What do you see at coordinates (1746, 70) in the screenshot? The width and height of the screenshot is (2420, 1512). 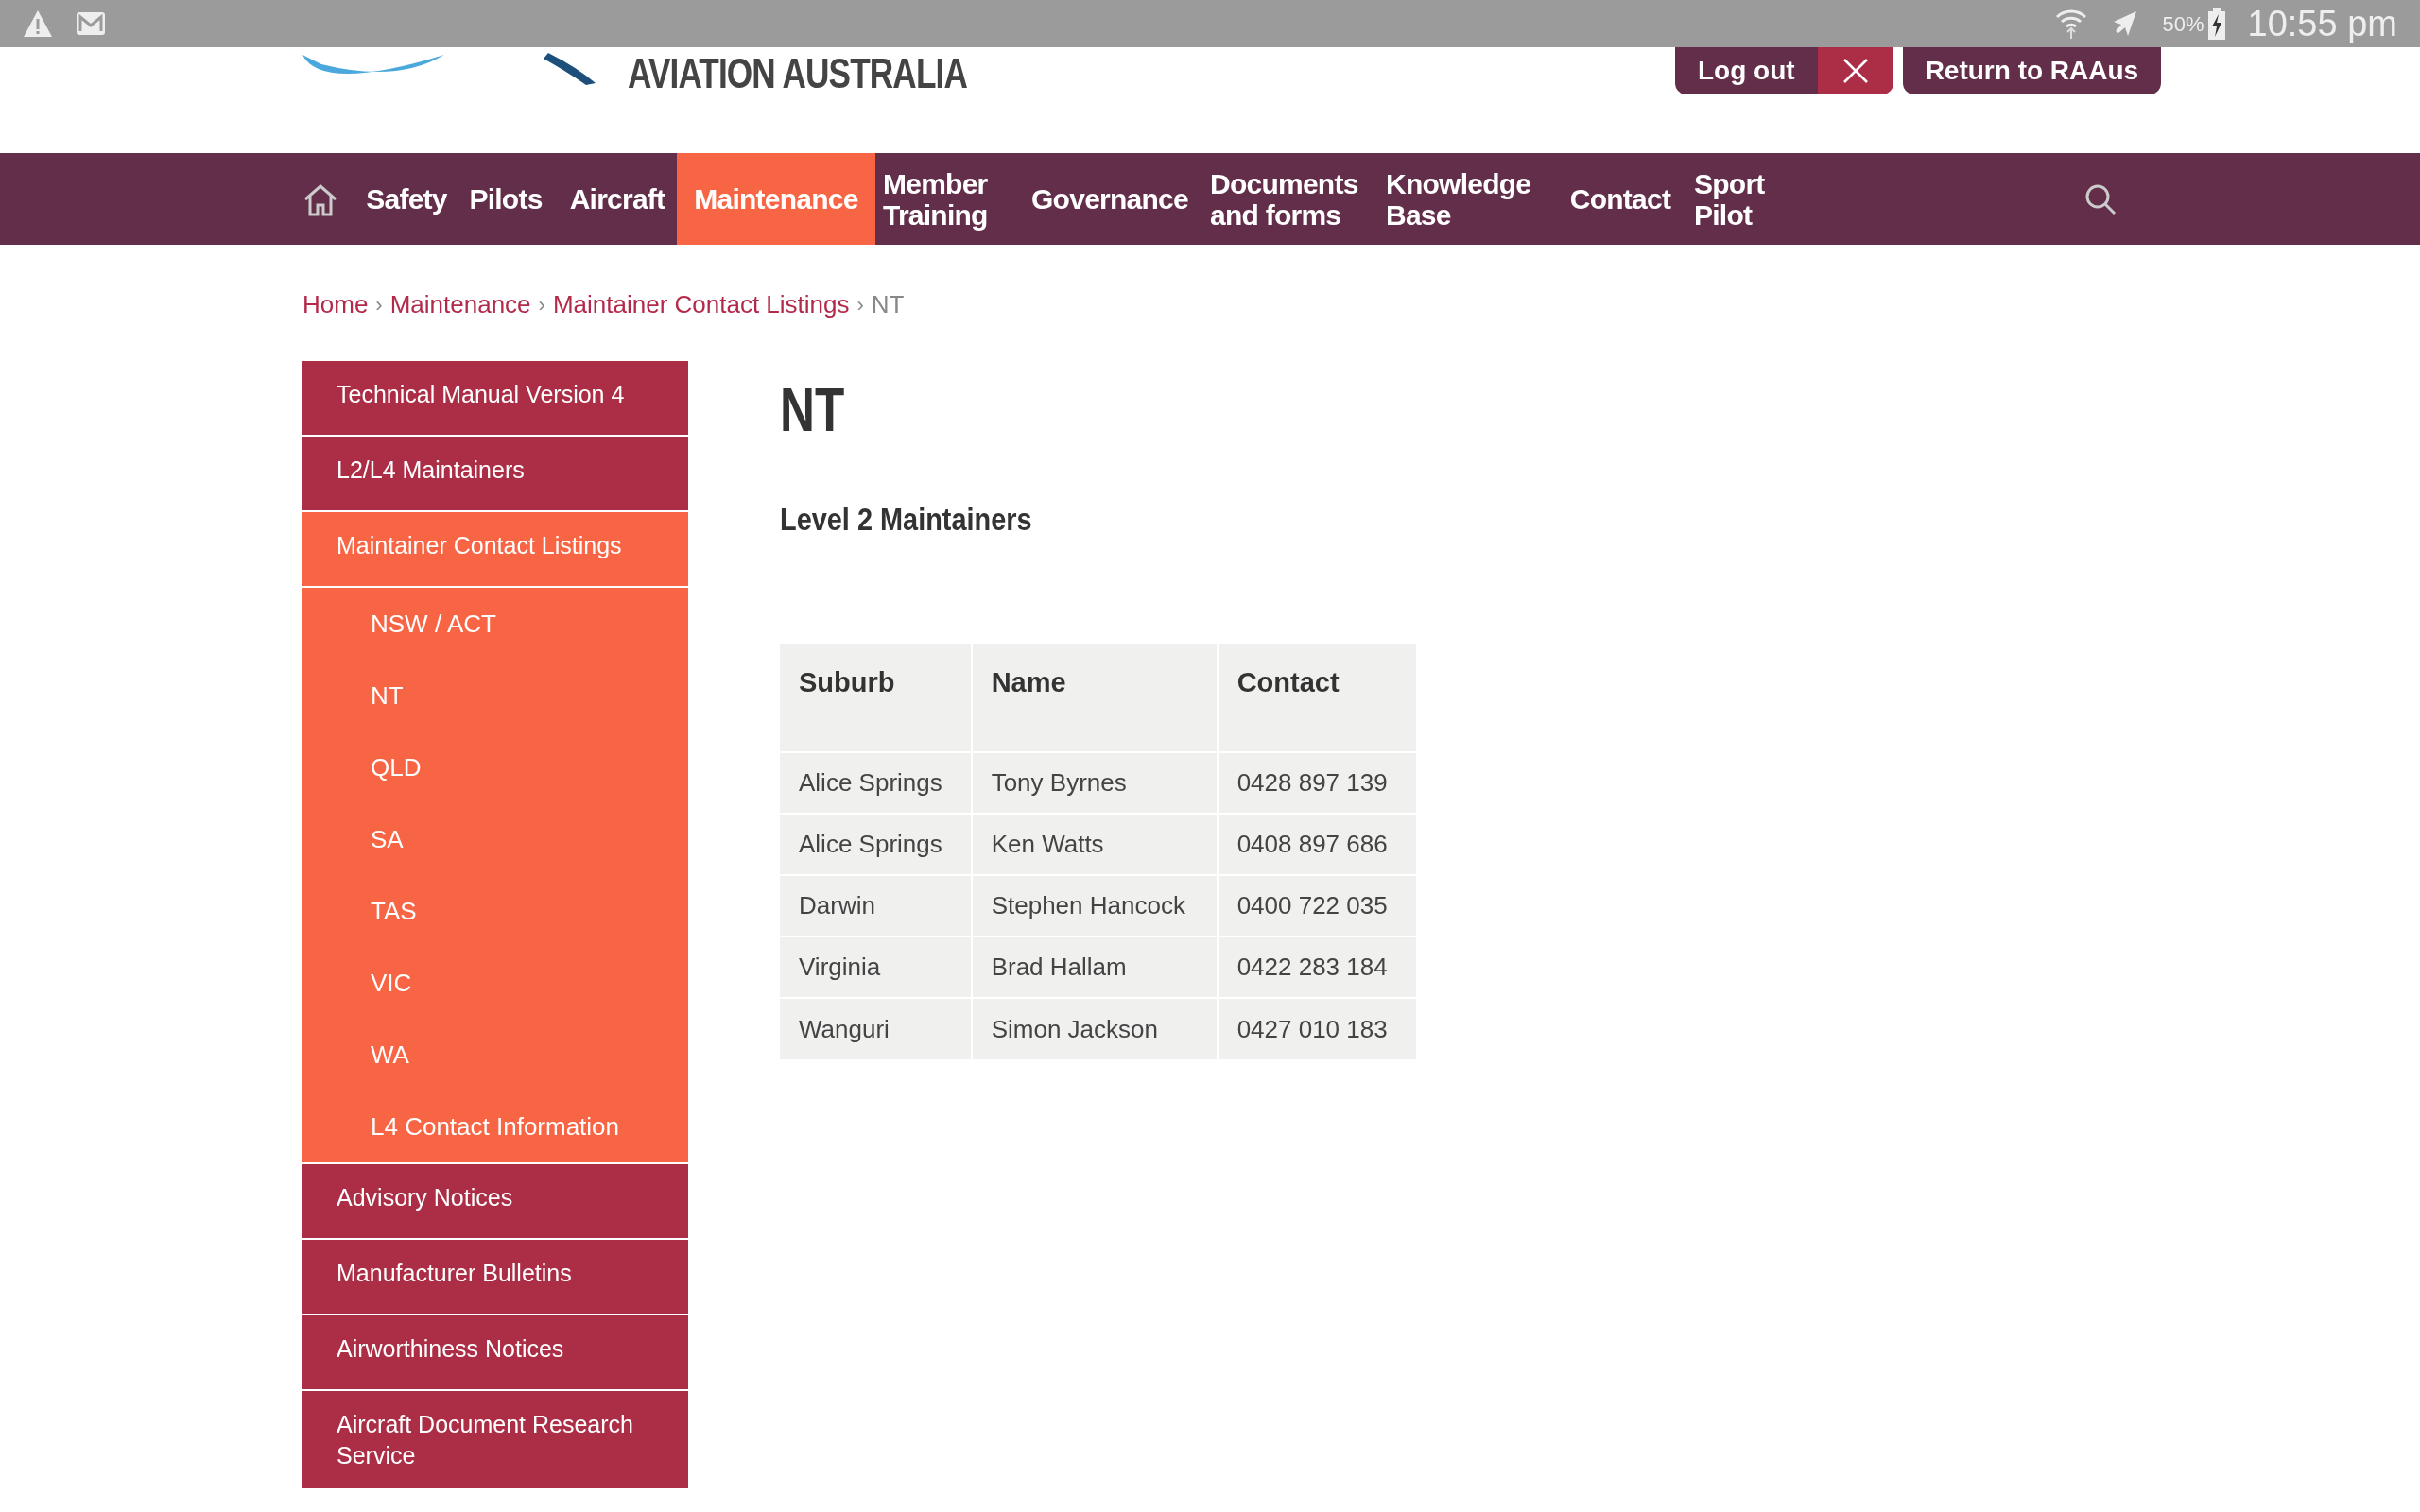 I see `logout-button: Log out` at bounding box center [1746, 70].